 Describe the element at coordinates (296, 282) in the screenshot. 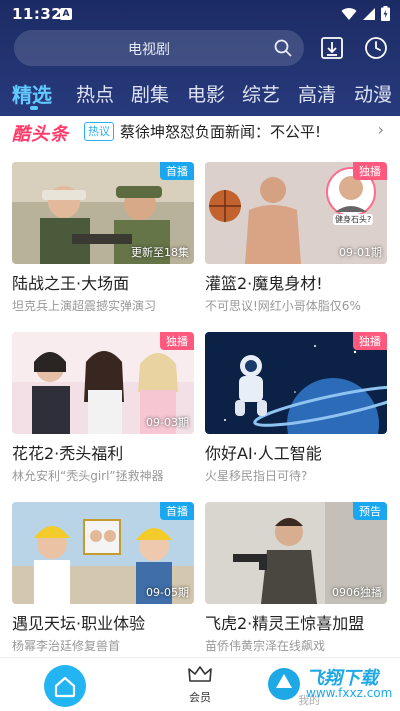

I see `card-title: 灌篮2·魔鬼身材!` at that location.